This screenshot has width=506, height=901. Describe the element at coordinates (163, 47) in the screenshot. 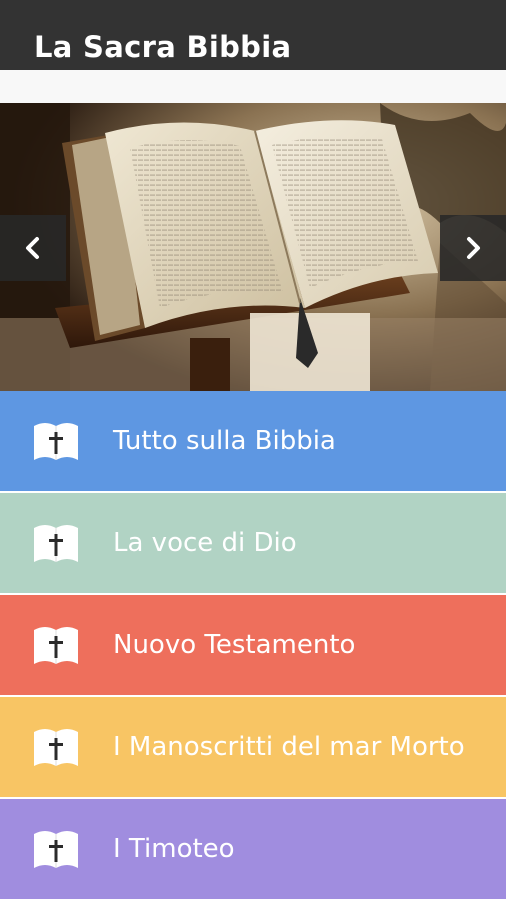

I see `app-title: La Sacra Bibbia` at that location.